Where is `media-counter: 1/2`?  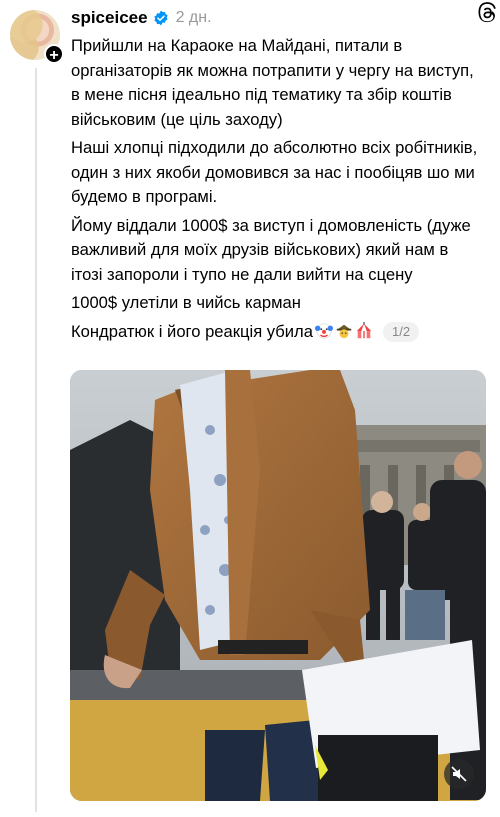 media-counter: 1/2 is located at coordinates (401, 331).